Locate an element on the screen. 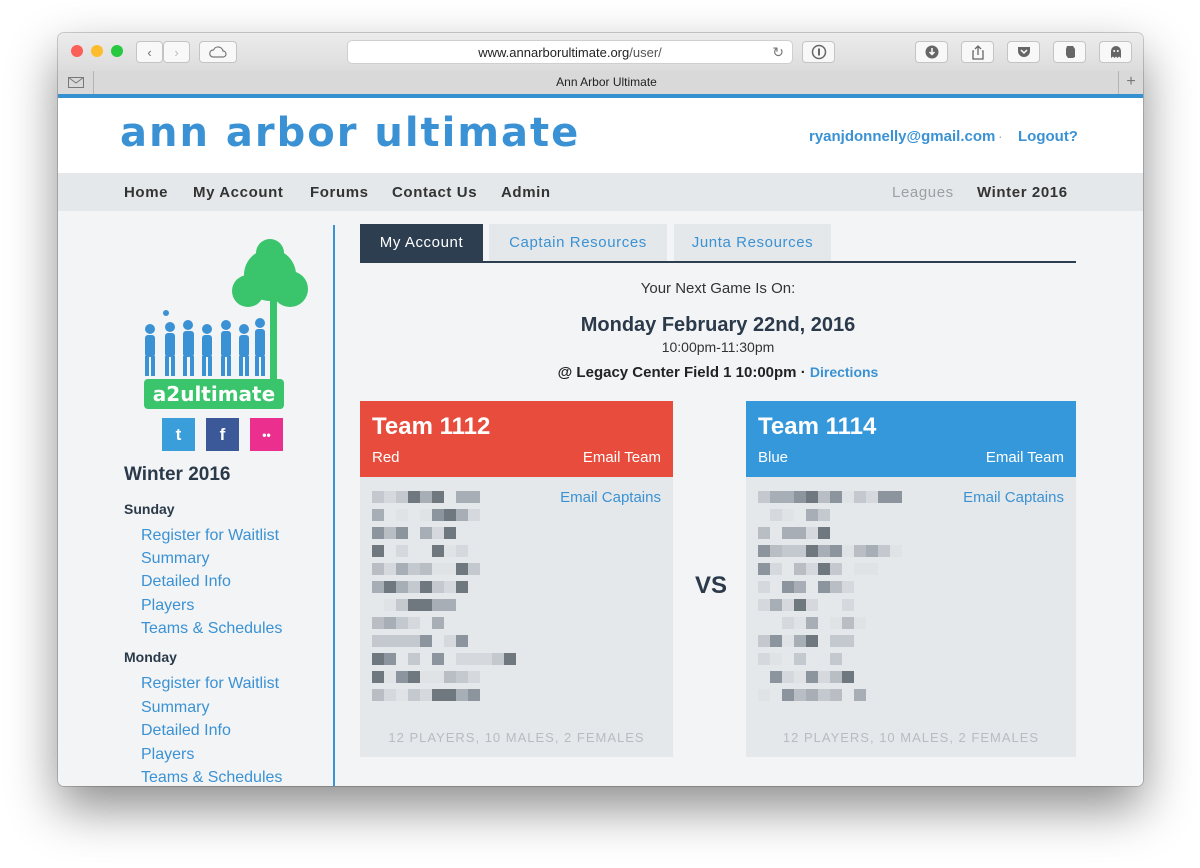 Image resolution: width=1200 pixels, height=868 pixels. nav-my-account: My Account is located at coordinates (238, 192).